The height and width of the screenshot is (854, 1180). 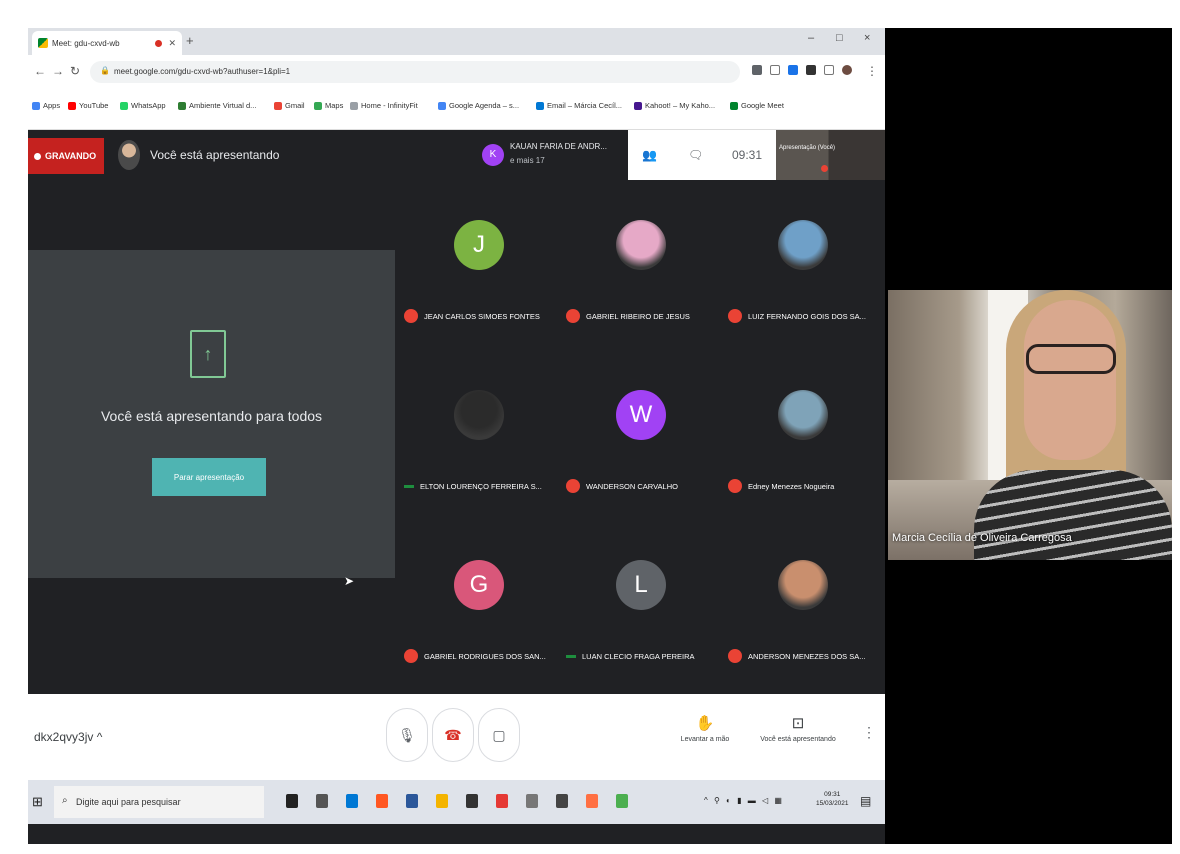 I want to click on maximize-button: □, so click(x=839, y=38).